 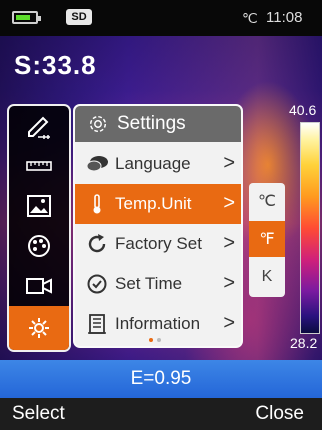 I want to click on battery-icon, so click(x=26, y=17).